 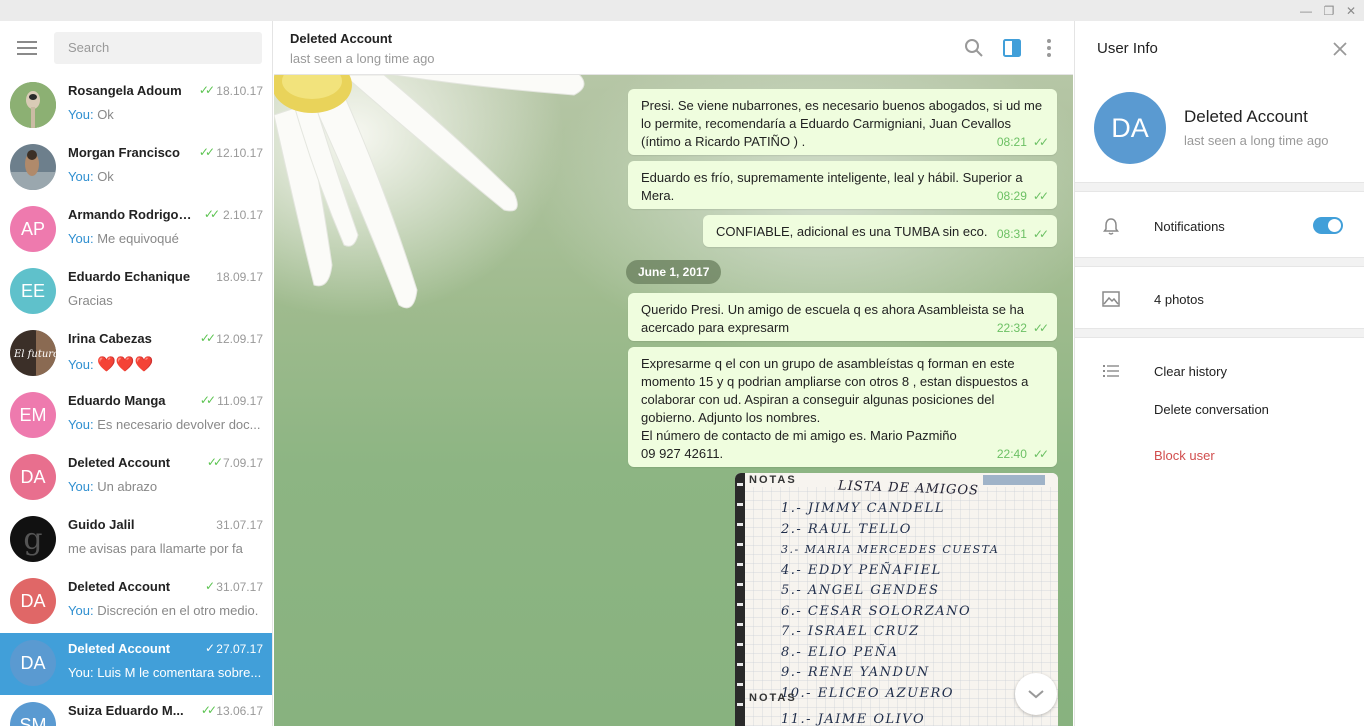 I want to click on peer-status: last seen a long time ago, so click(x=362, y=58).